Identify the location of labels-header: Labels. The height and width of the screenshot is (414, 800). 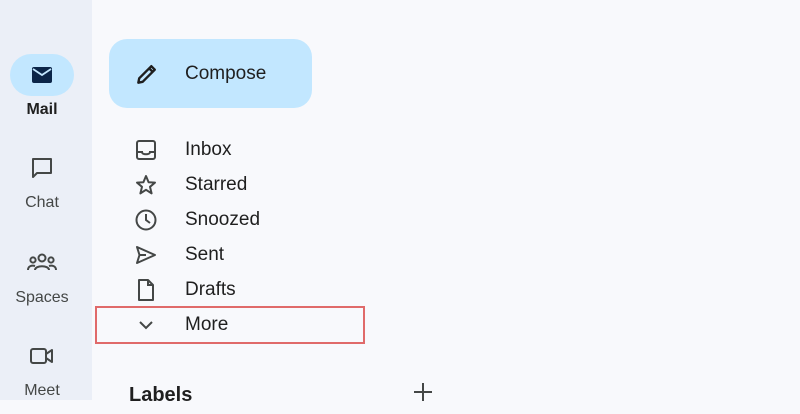
(284, 398).